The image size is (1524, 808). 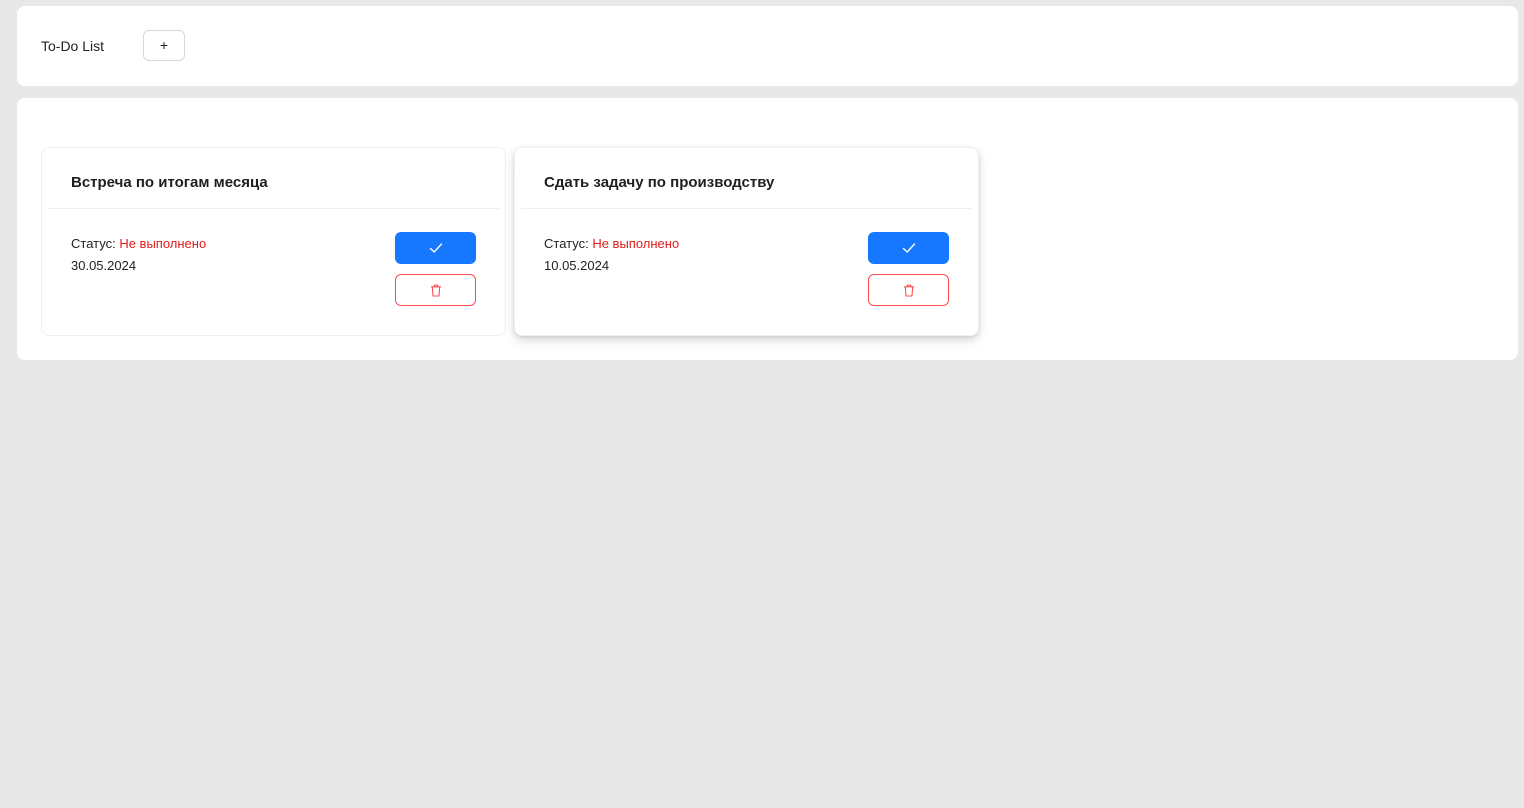 I want to click on add-task-button: +, so click(x=164, y=45).